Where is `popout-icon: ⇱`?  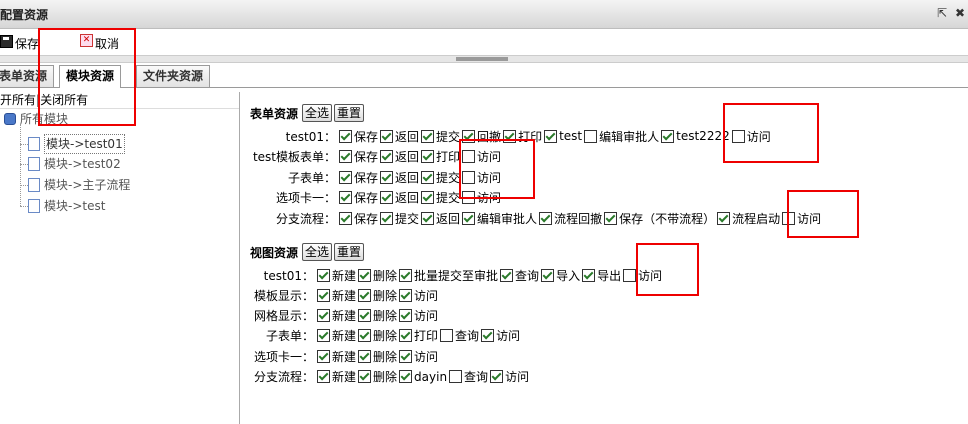 popout-icon: ⇱ is located at coordinates (942, 13).